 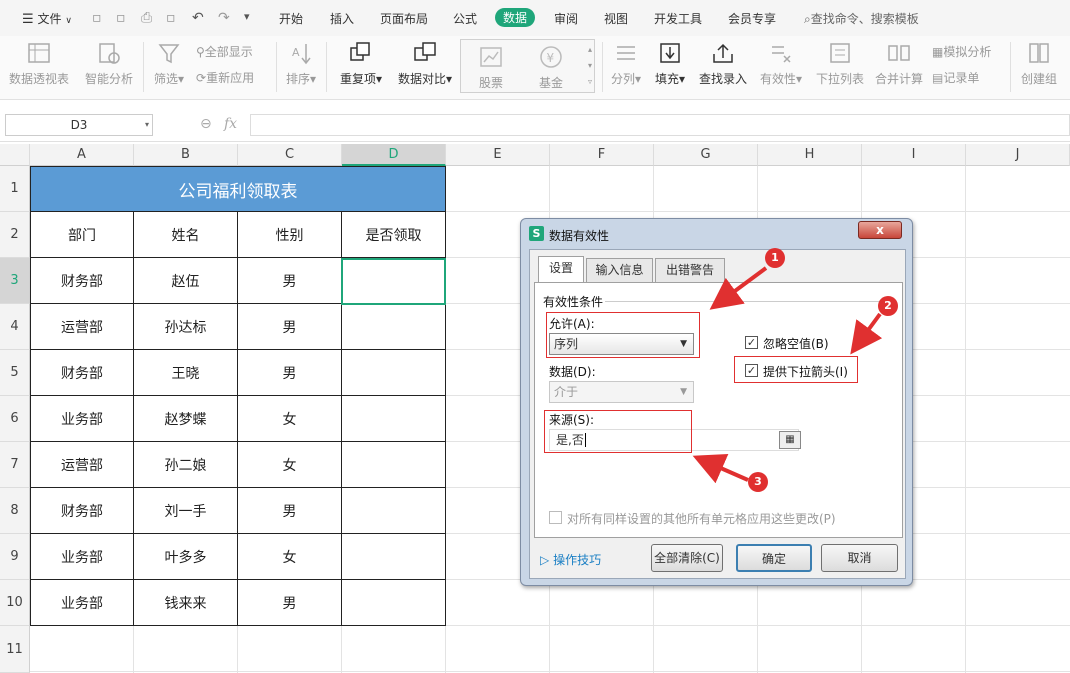 I want to click on annotation-arrows, so click(x=787, y=375).